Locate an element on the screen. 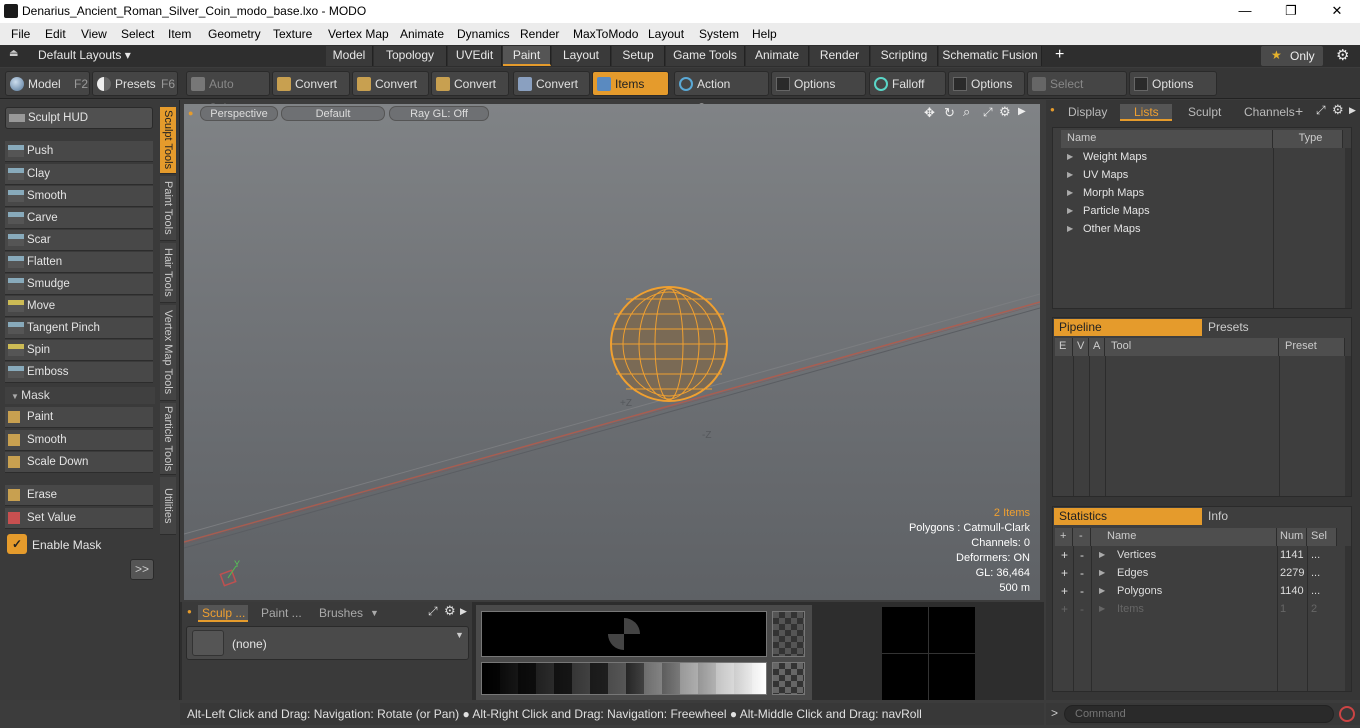  tab-game-tools: Game Tools is located at coordinates (705, 56).